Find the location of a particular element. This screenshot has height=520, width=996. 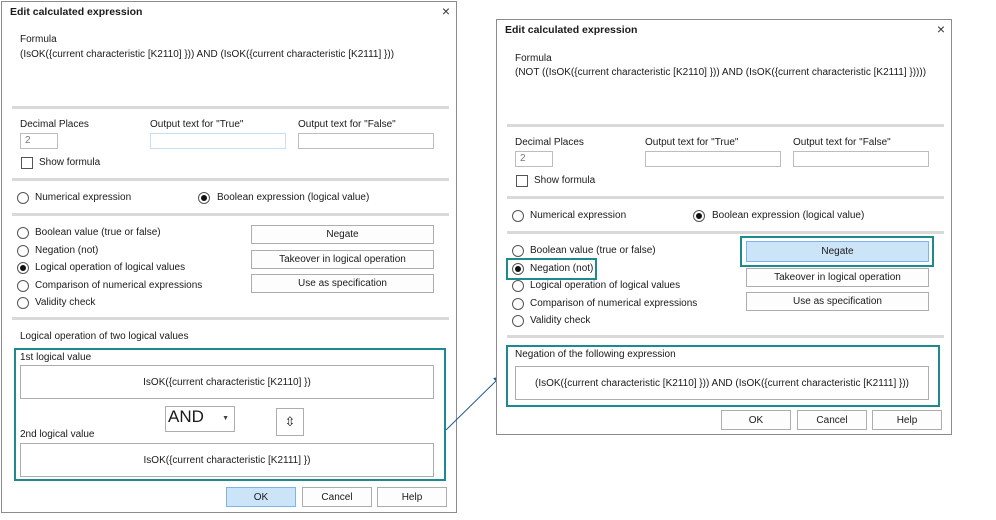

first-value-label: 1st logical value is located at coordinates (56, 357).